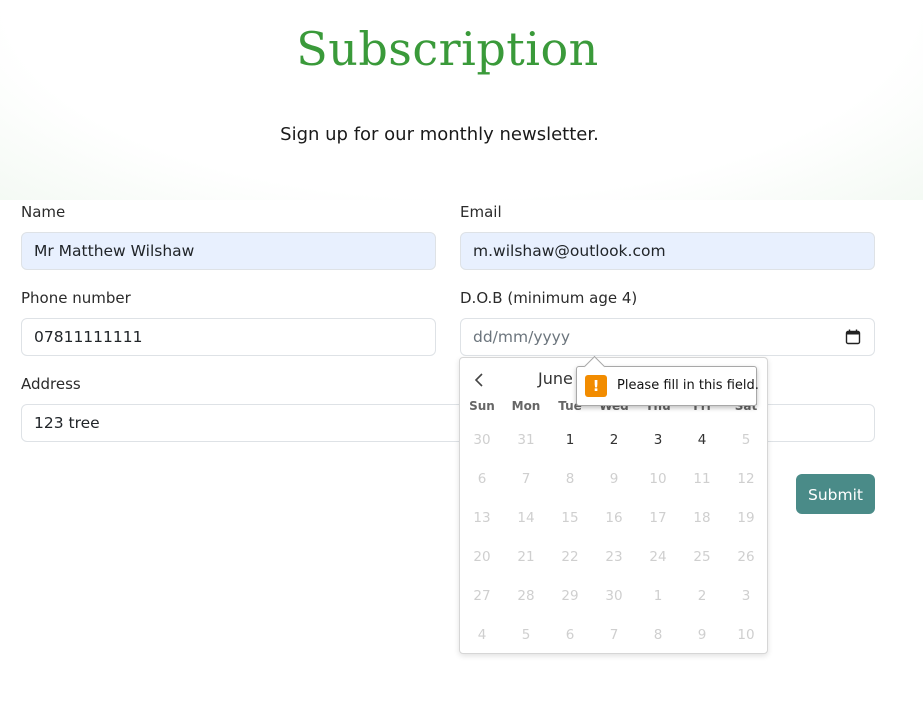 This screenshot has height=703, width=923. What do you see at coordinates (447, 49) in the screenshot?
I see `page-title: Subscription` at bounding box center [447, 49].